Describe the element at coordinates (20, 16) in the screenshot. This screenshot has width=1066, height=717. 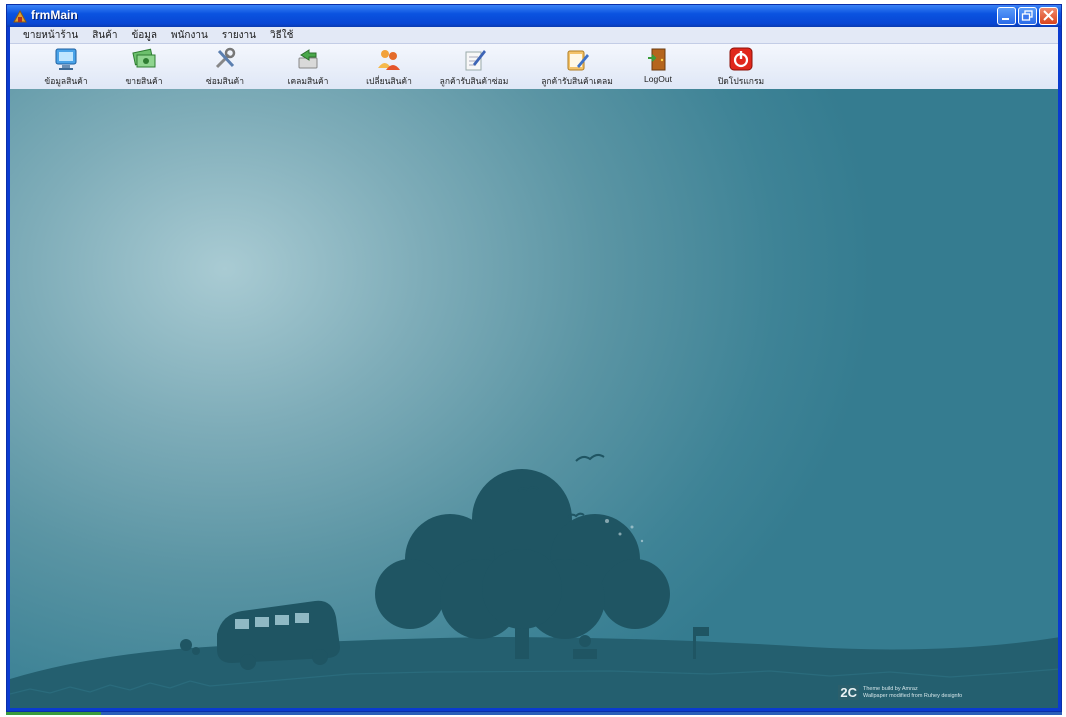
I see `app-icon` at that location.